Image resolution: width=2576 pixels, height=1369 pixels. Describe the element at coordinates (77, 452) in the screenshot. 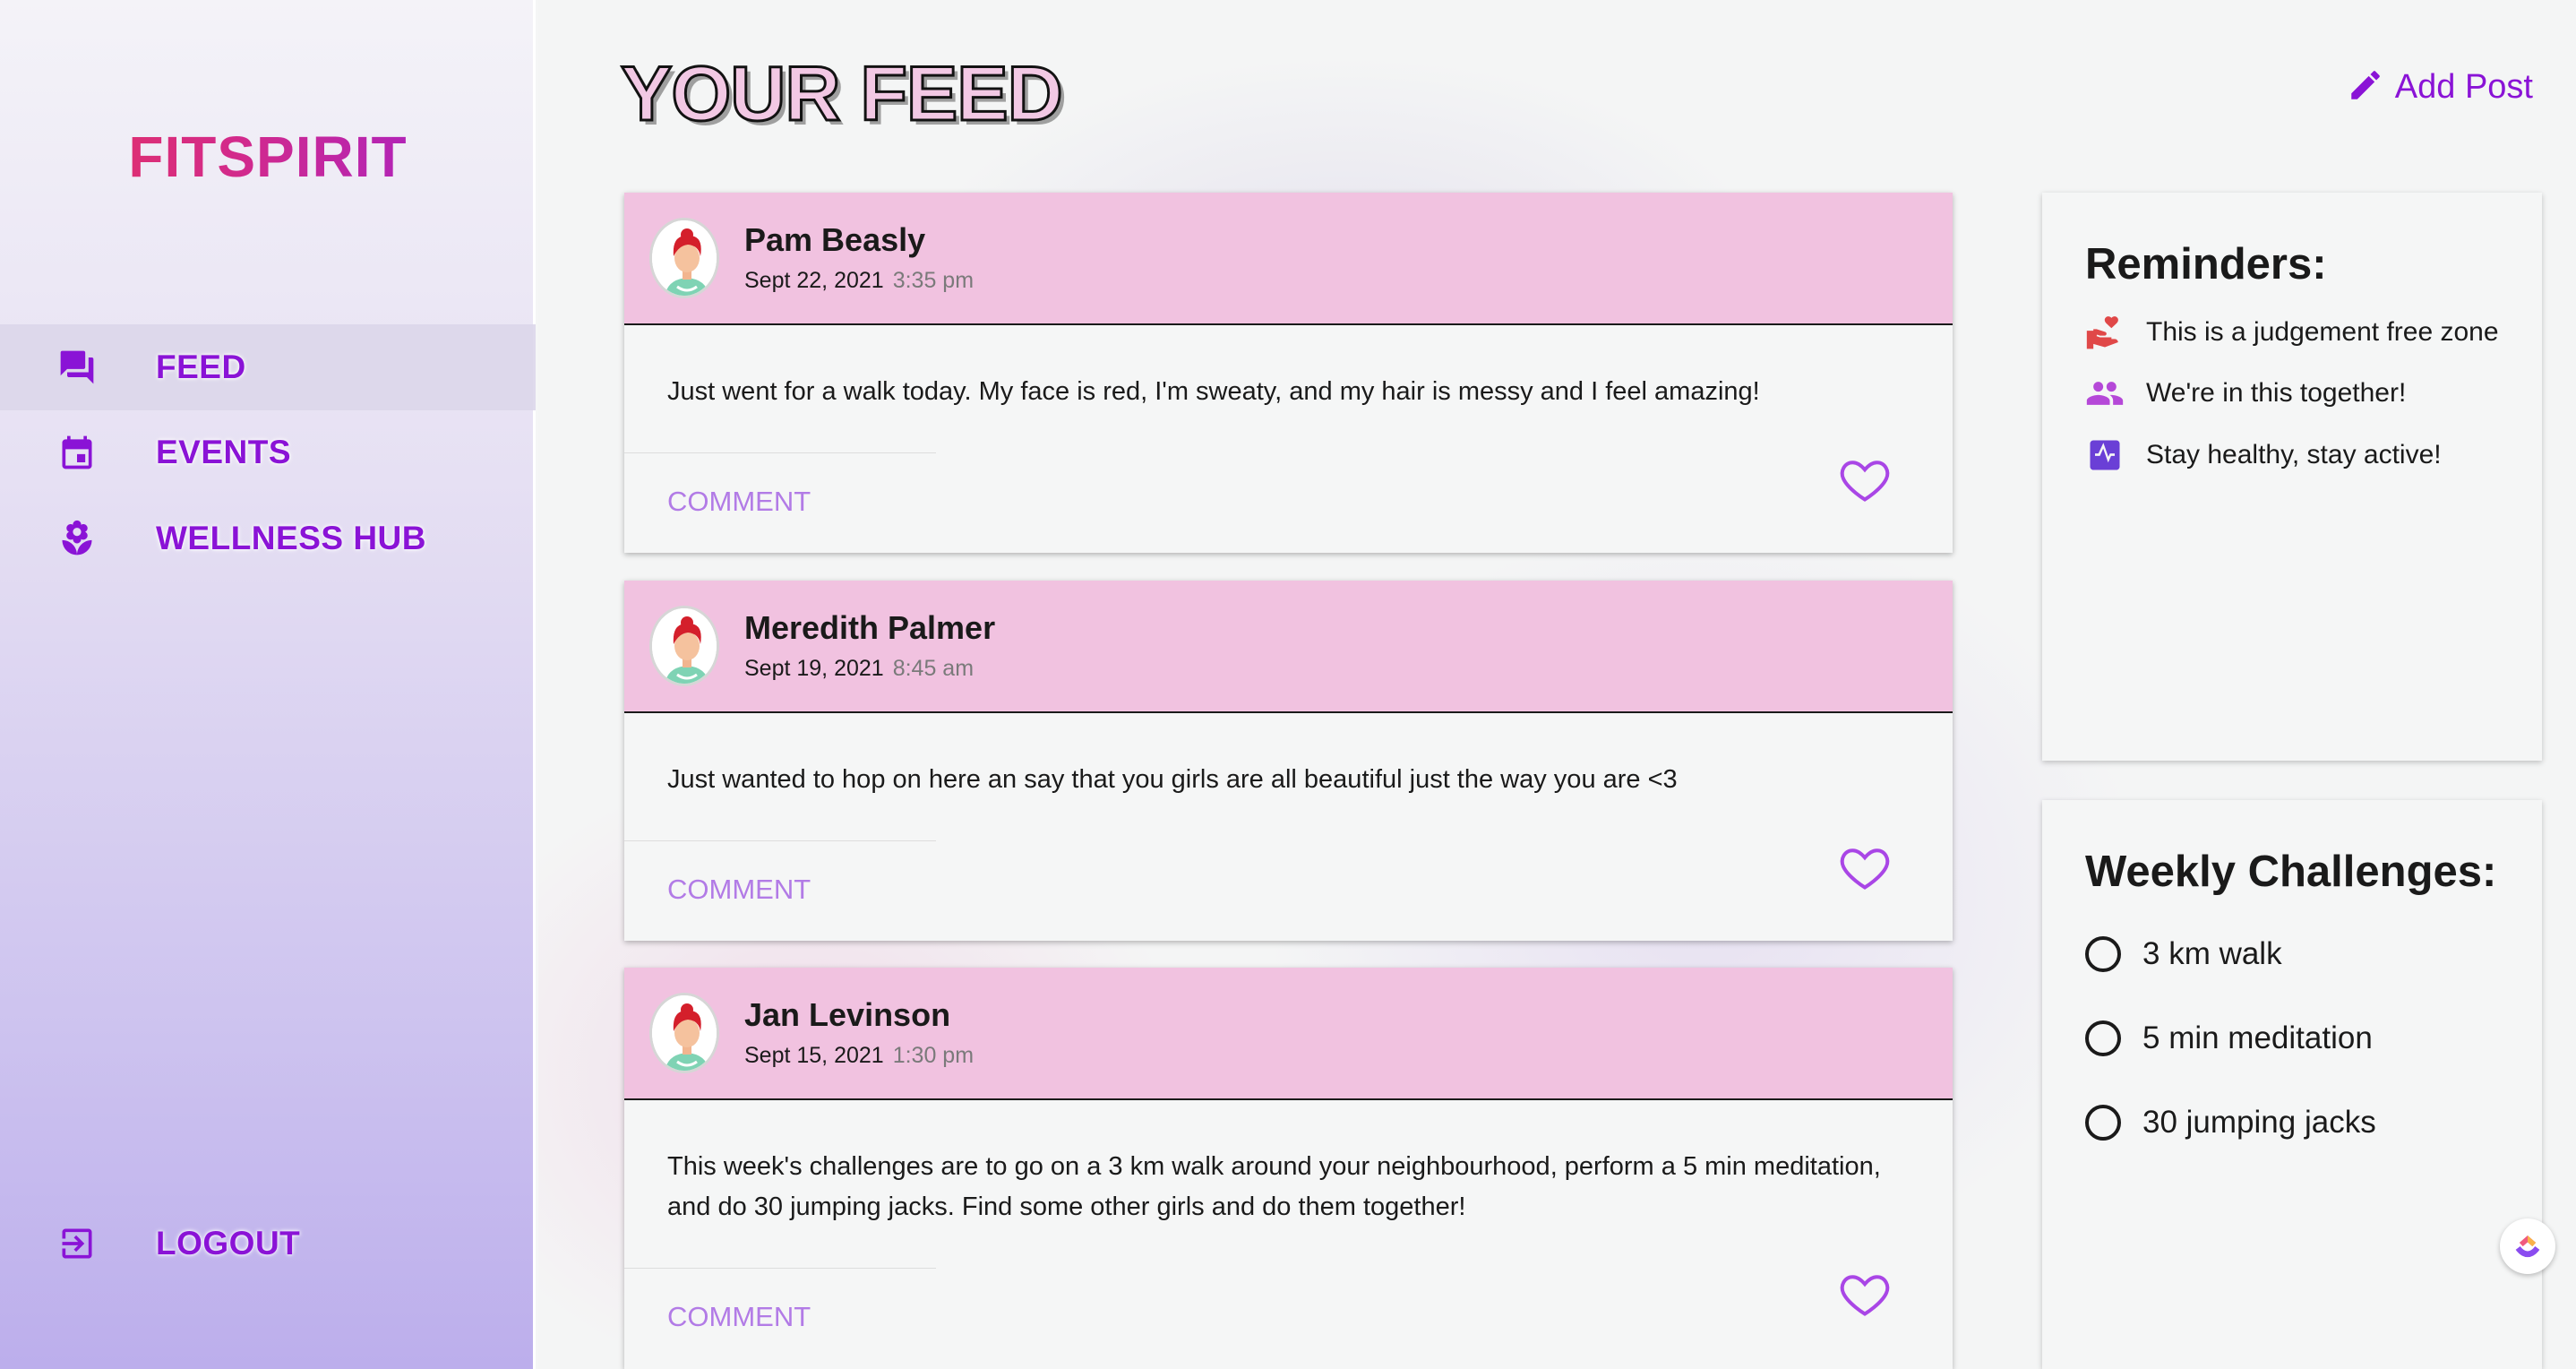

I see `calendar-icon` at that location.